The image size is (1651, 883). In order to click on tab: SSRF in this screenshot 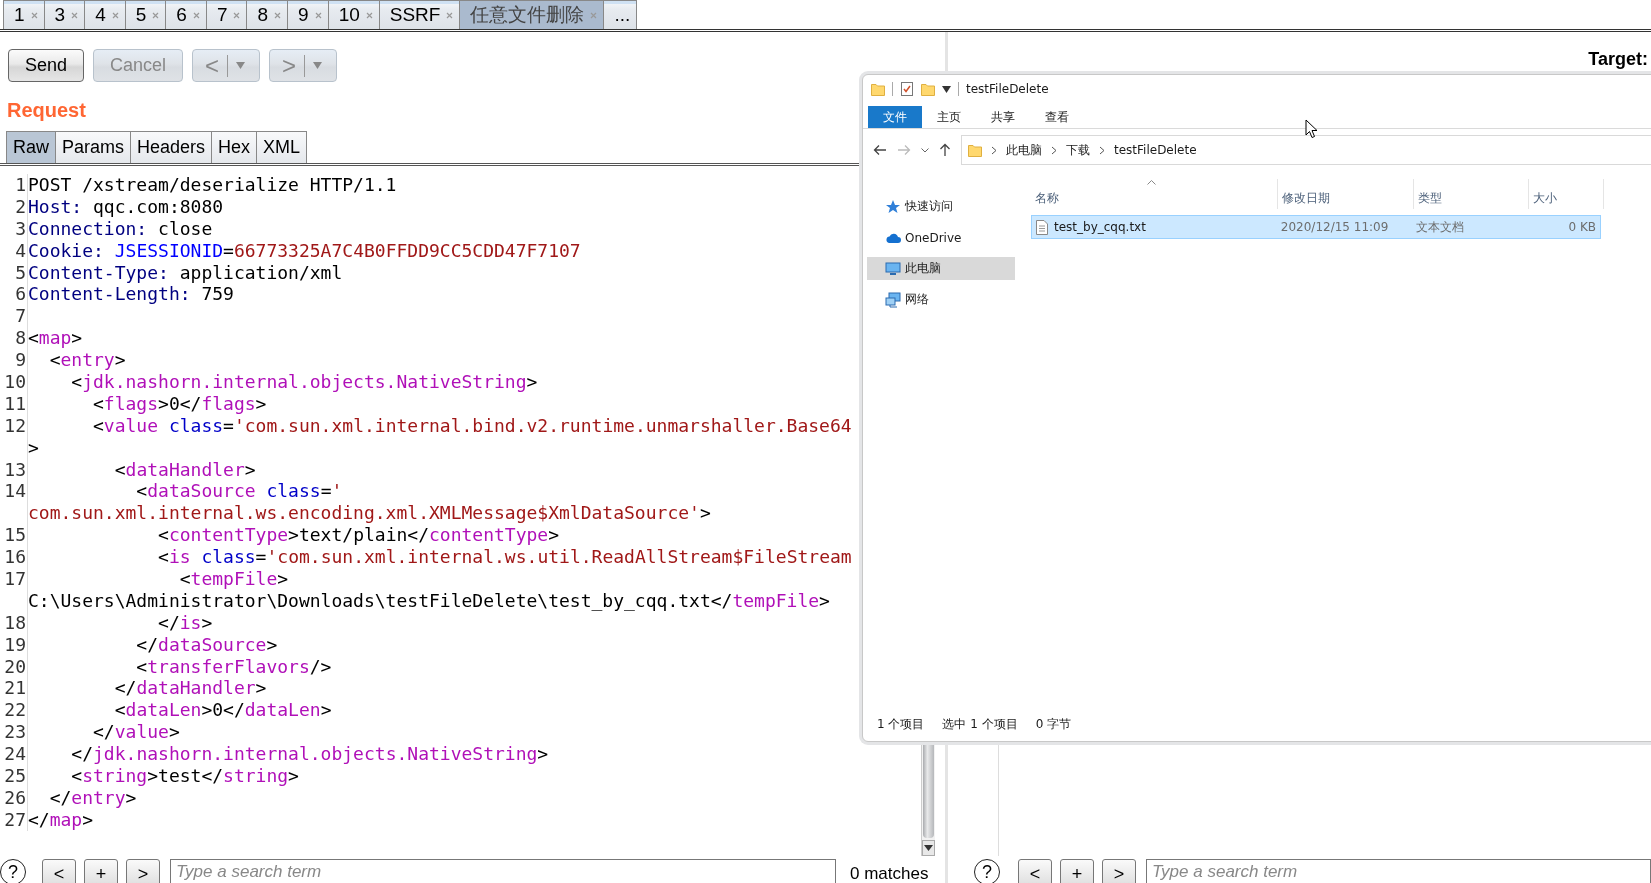, I will do `click(419, 14)`.